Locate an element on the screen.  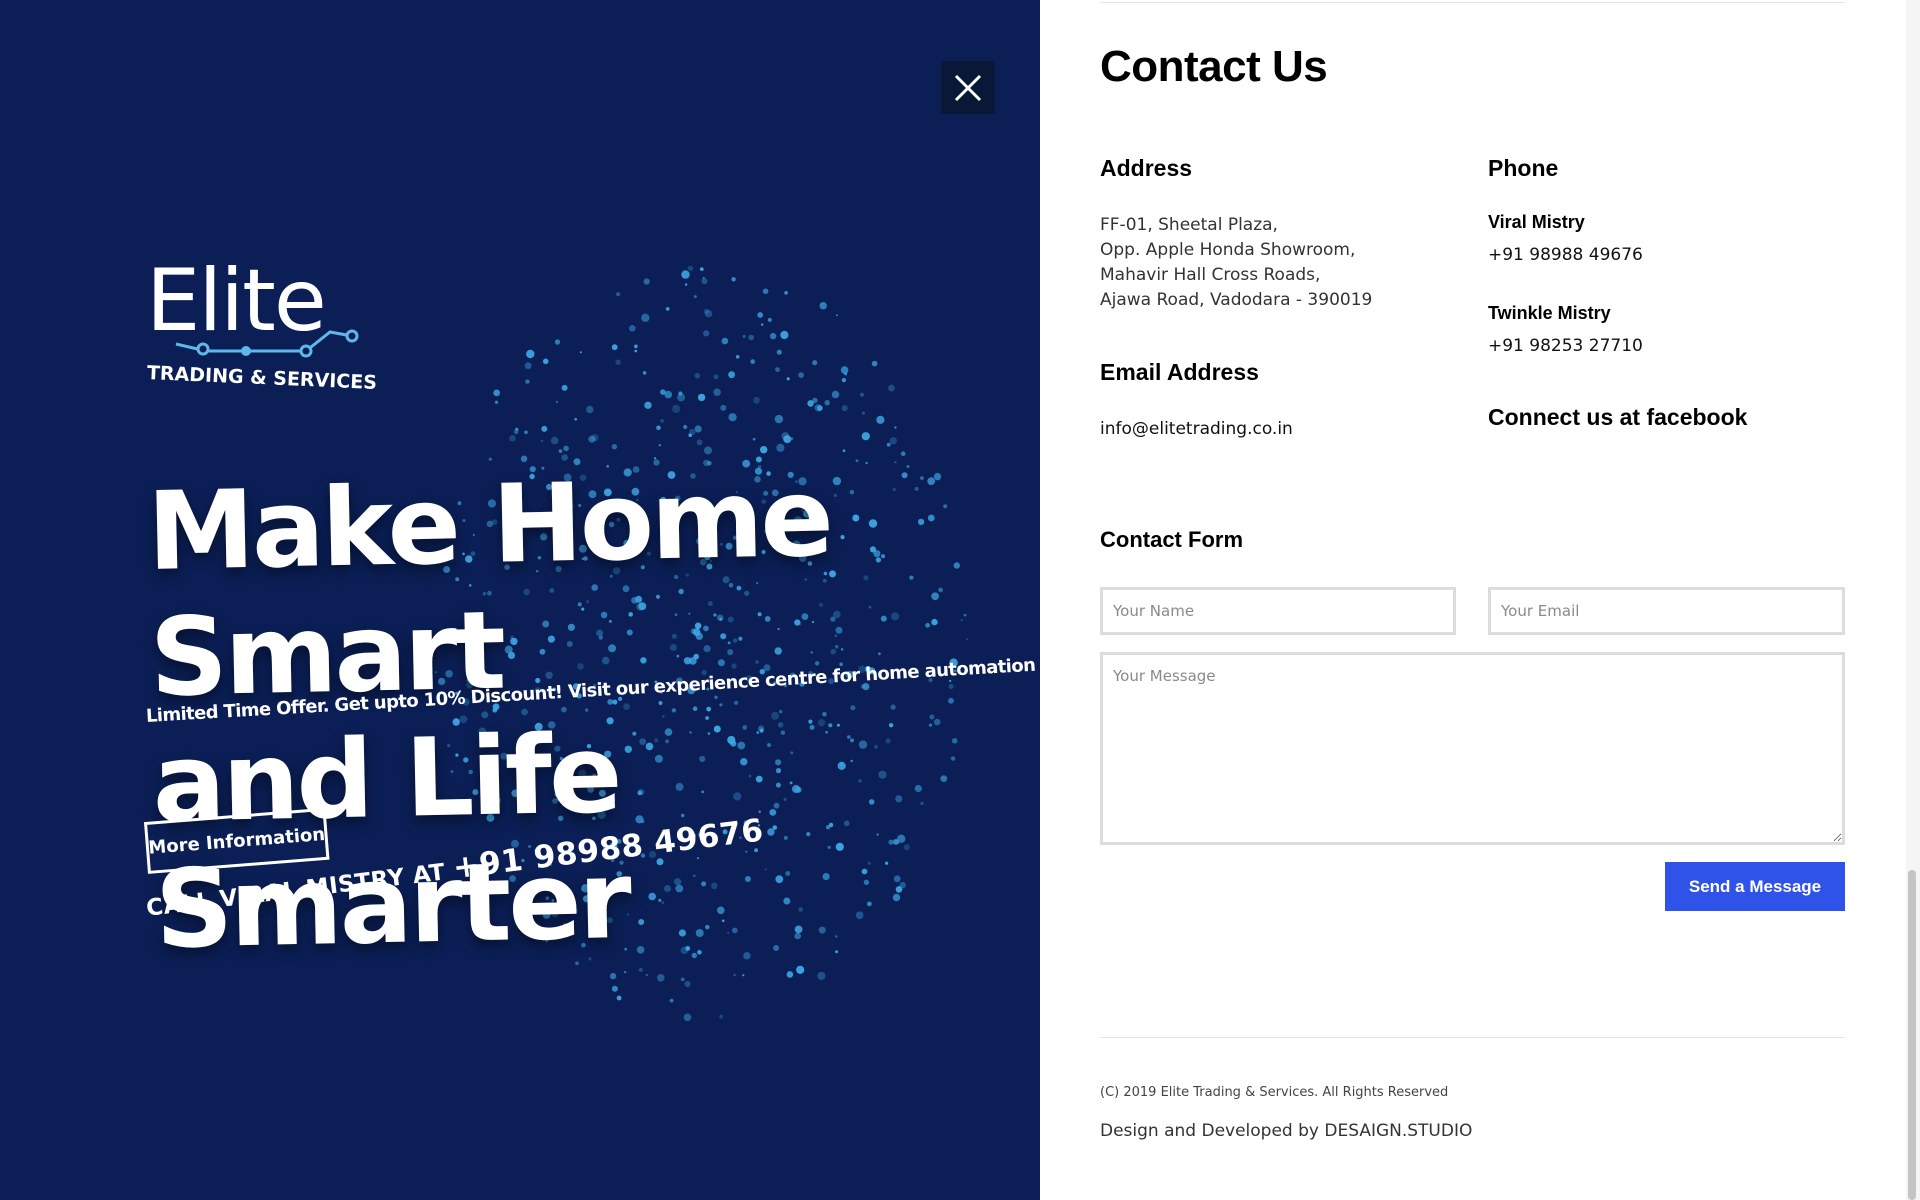
close-button is located at coordinates (968, 87).